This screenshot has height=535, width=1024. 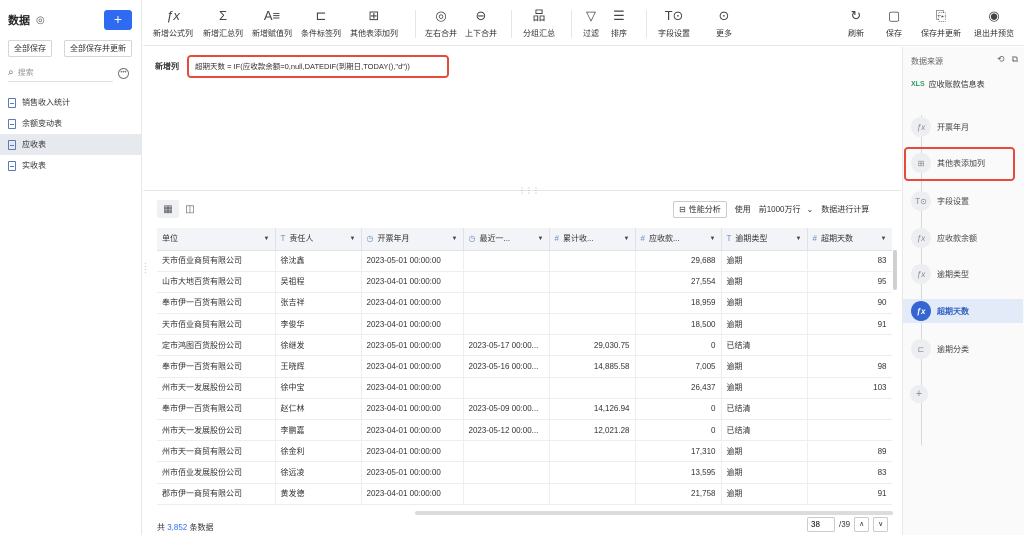 What do you see at coordinates (481, 22) in the screenshot?
I see `merge-up-down-button: ⊖ 上下合并` at bounding box center [481, 22].